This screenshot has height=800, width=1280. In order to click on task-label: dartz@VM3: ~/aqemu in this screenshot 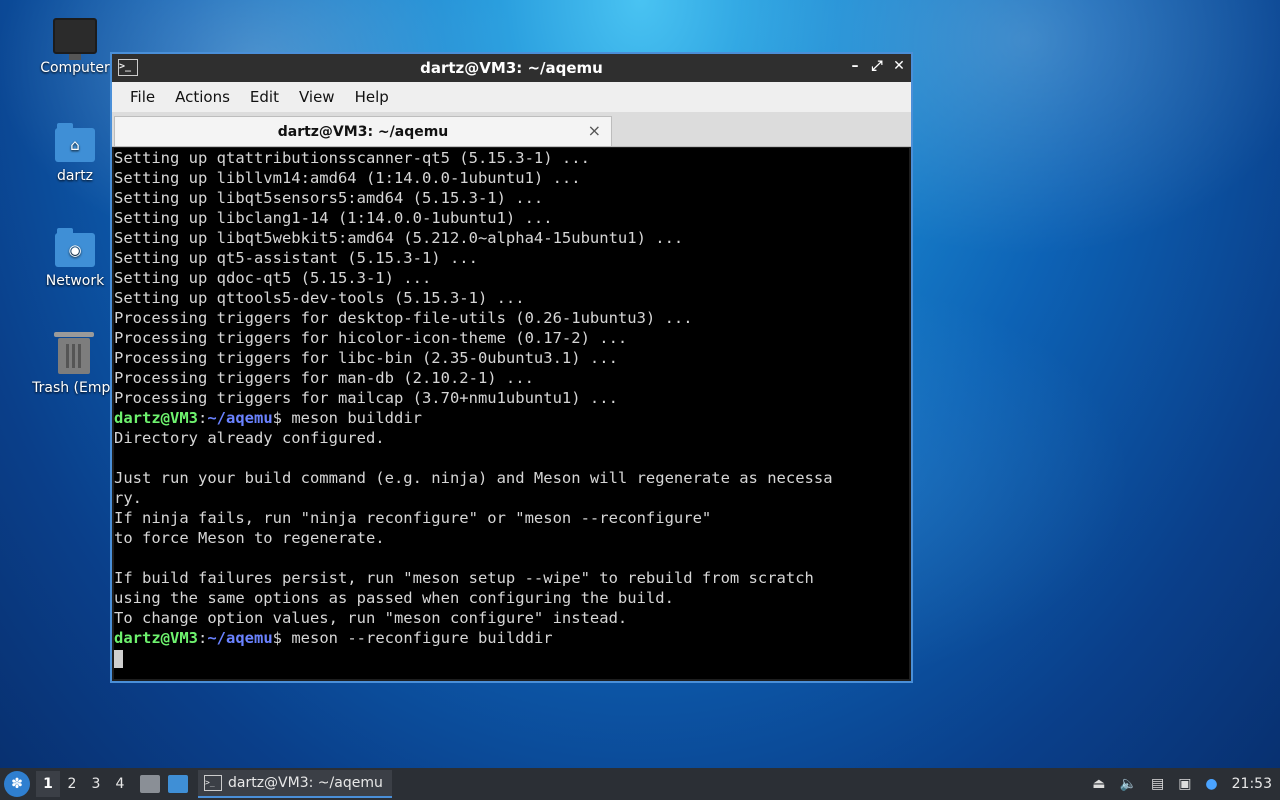, I will do `click(305, 783)`.